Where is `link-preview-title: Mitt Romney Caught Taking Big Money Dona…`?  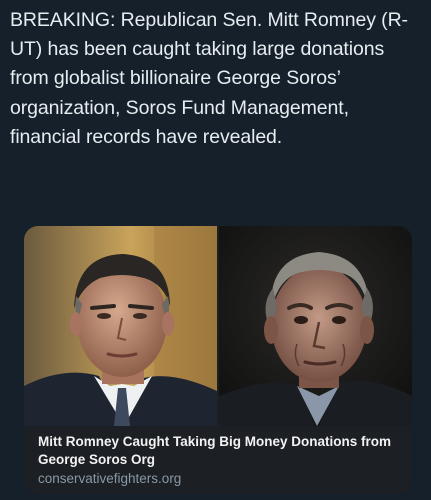
link-preview-title: Mitt Romney Caught Taking Big Money Dona… is located at coordinates (221, 451).